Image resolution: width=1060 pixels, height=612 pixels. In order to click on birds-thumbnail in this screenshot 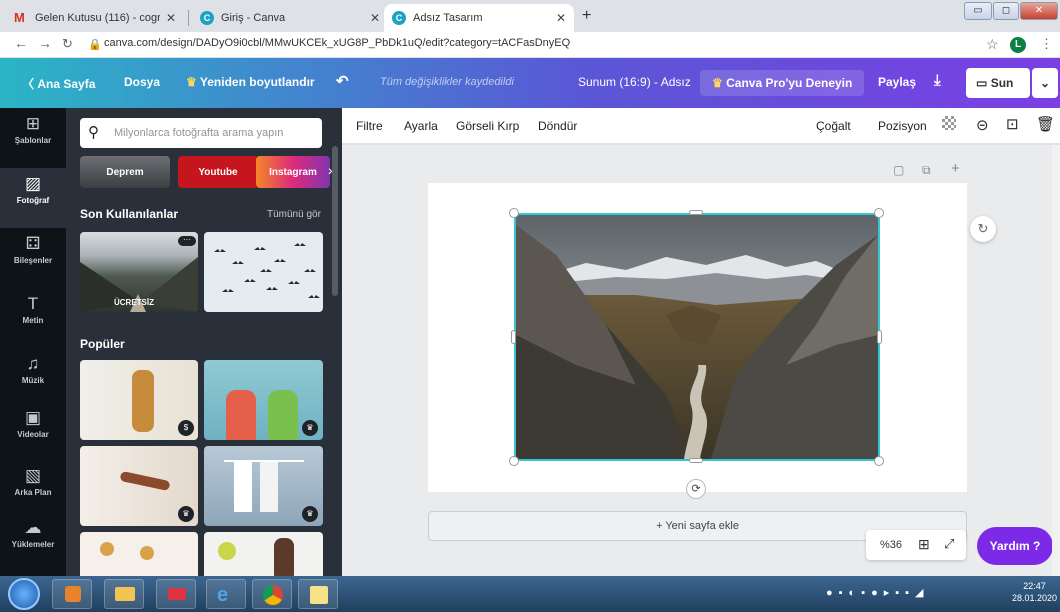, I will do `click(267, 270)`.